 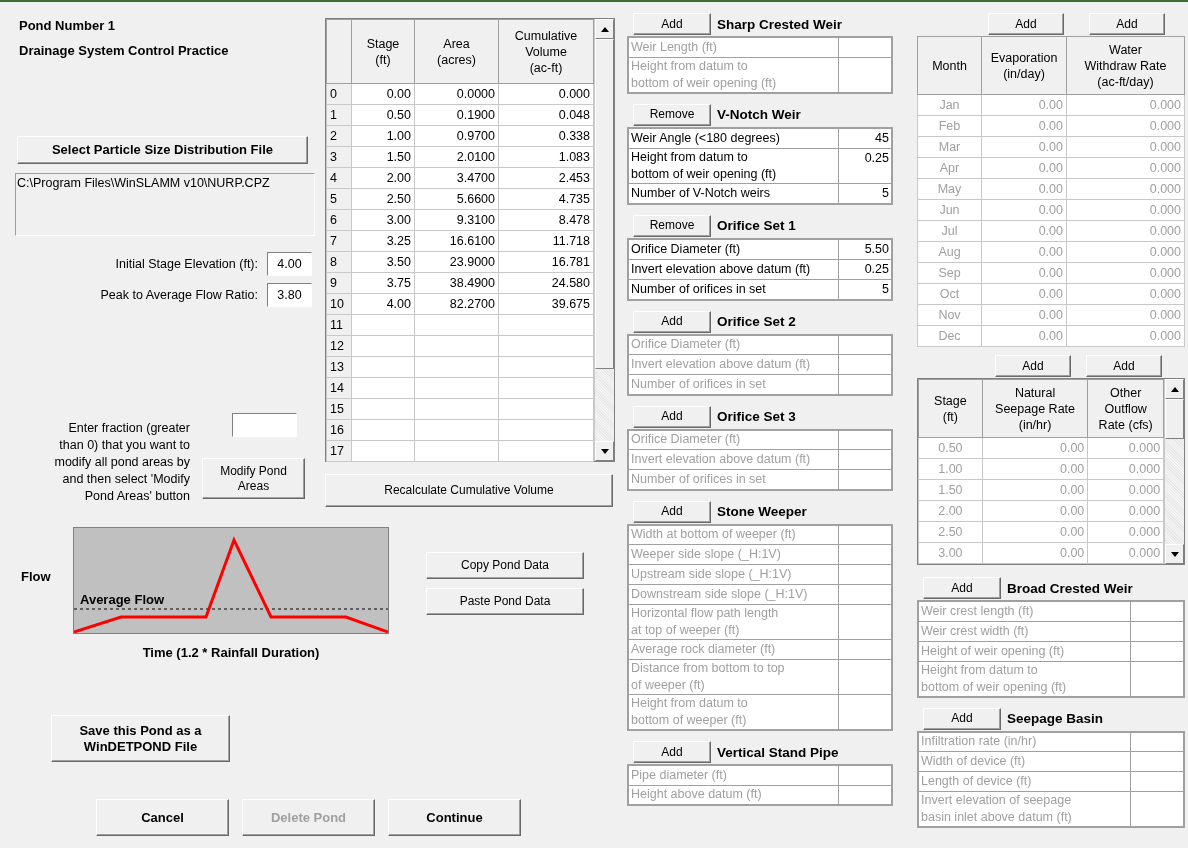 What do you see at coordinates (1024, 741) in the screenshot?
I see `parameter-label: Infiltration rate (in/hr)` at bounding box center [1024, 741].